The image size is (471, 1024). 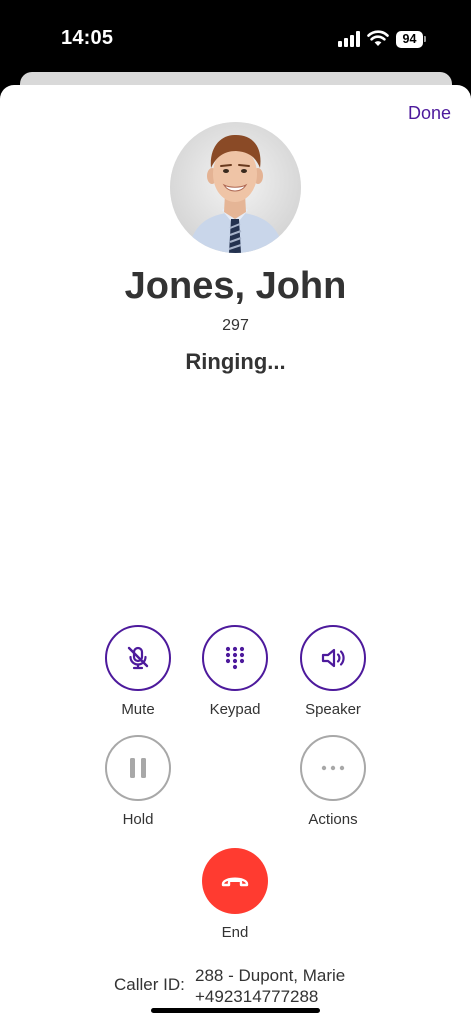 What do you see at coordinates (333, 709) in the screenshot?
I see `speaker-label: Speaker` at bounding box center [333, 709].